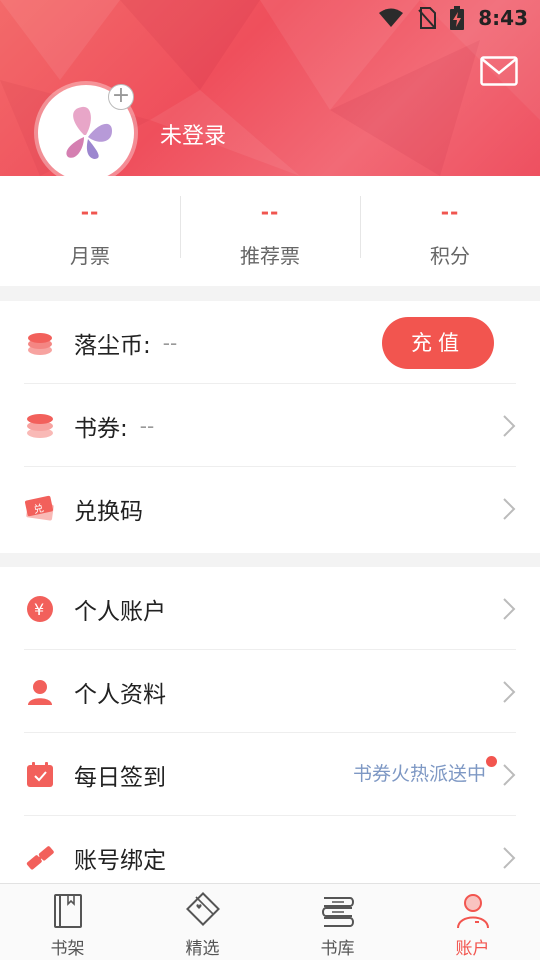 Image resolution: width=540 pixels, height=960 pixels. What do you see at coordinates (472, 949) in the screenshot?
I see `tab-label: 账户` at bounding box center [472, 949].